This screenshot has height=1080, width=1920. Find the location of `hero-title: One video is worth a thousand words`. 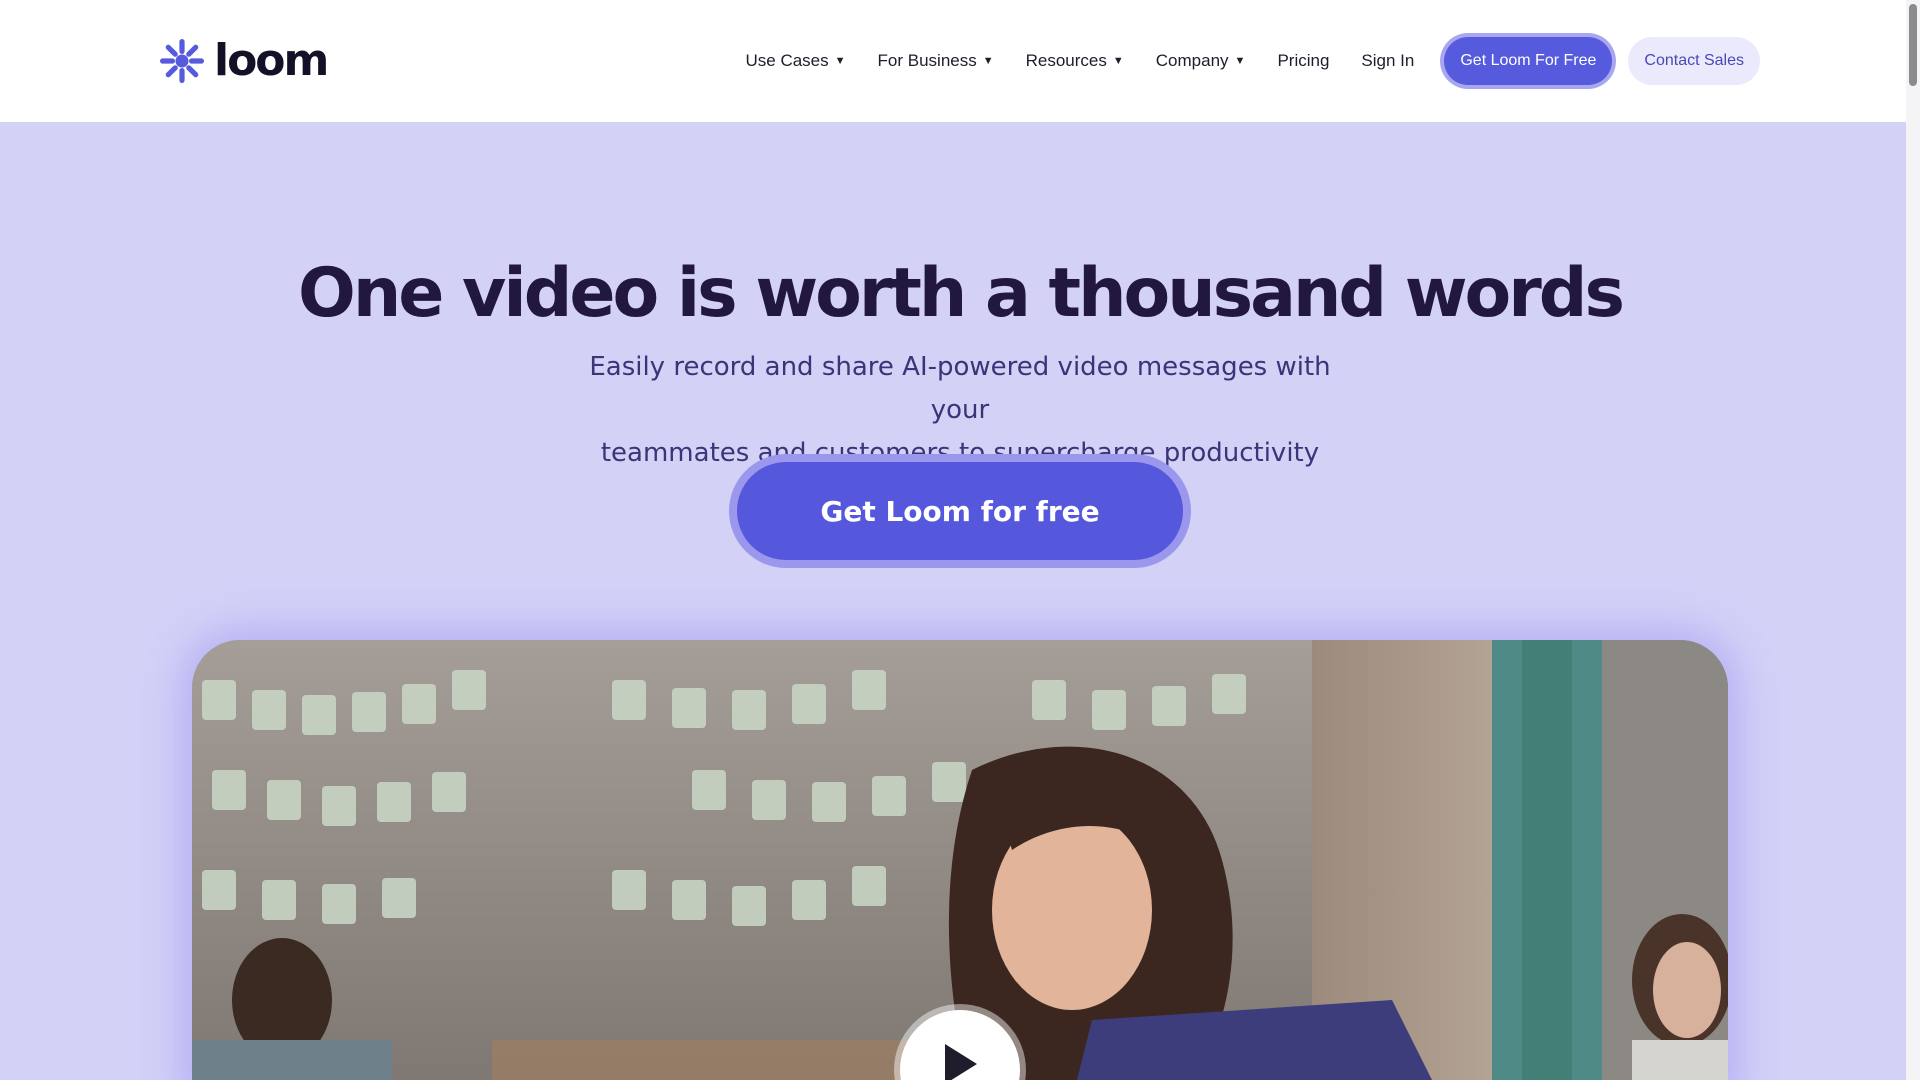

hero-title: One video is worth a thousand words is located at coordinates (961, 293).